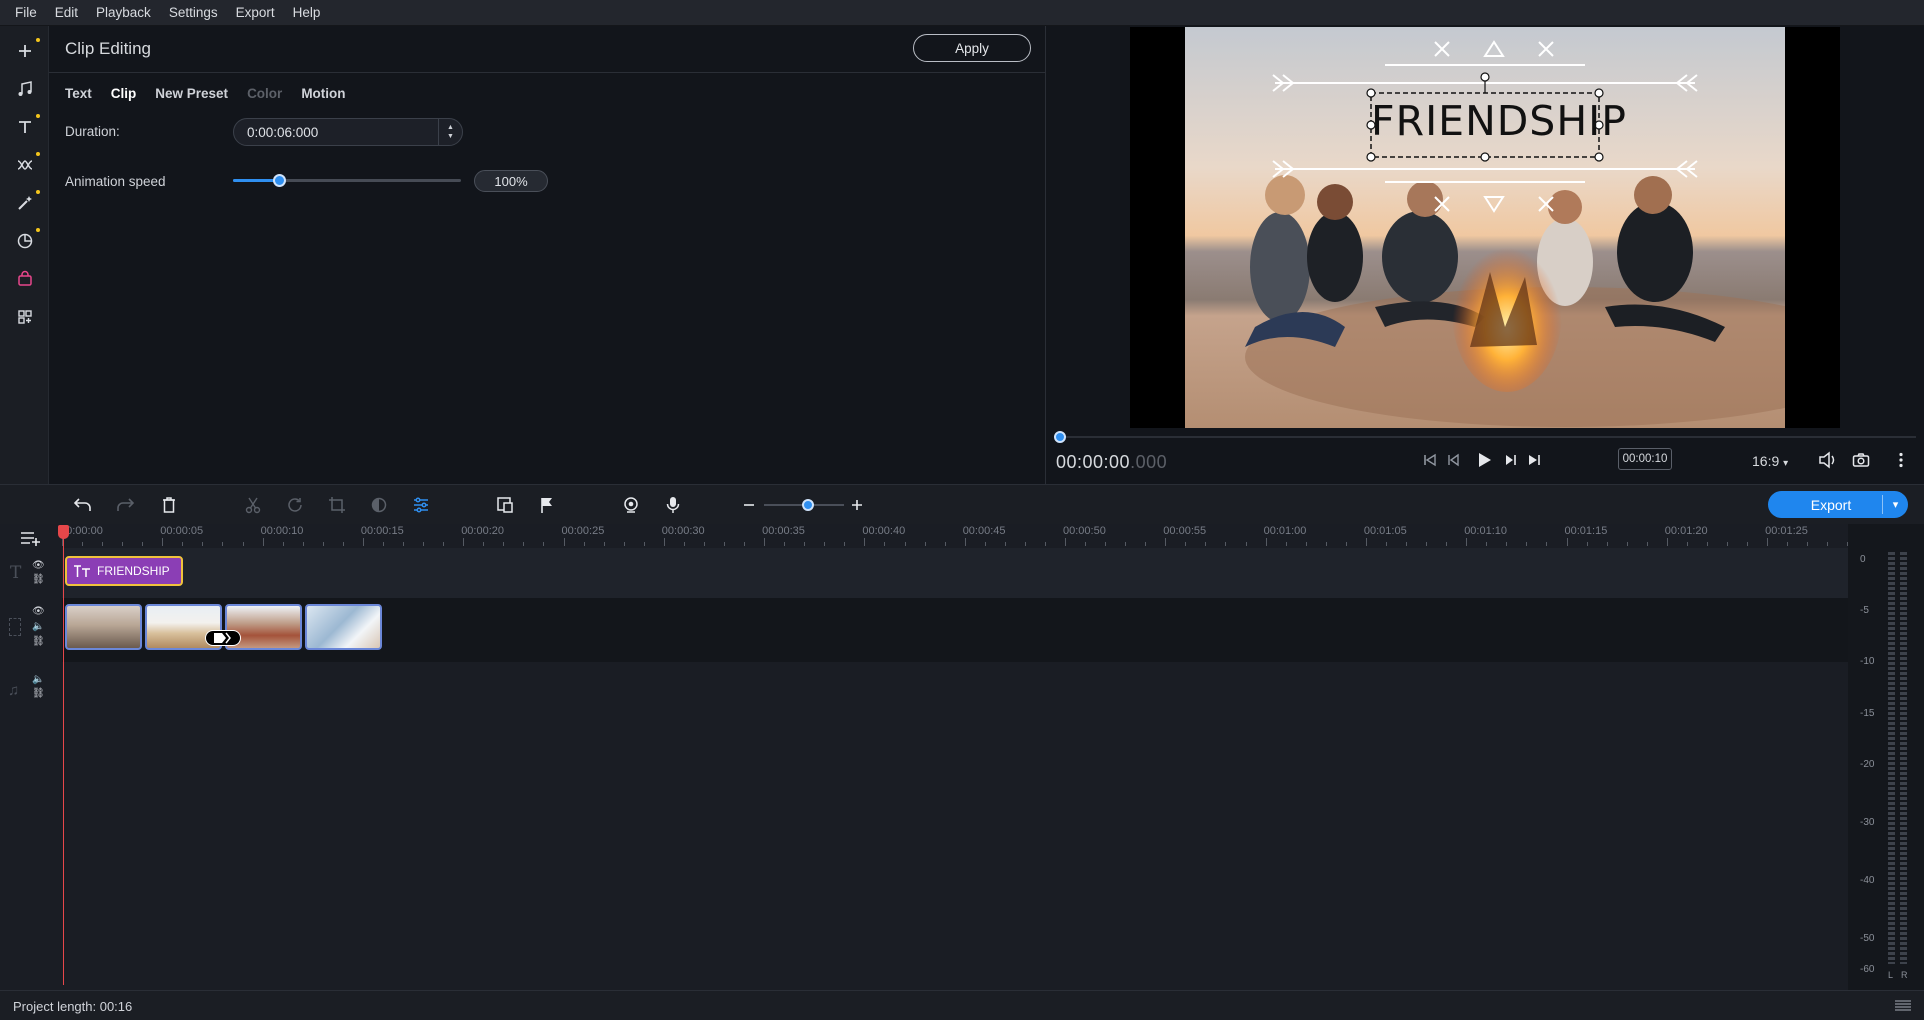 The image size is (1924, 1020). Describe the element at coordinates (1485, 437) in the screenshot. I see `preview-seekbar` at that location.